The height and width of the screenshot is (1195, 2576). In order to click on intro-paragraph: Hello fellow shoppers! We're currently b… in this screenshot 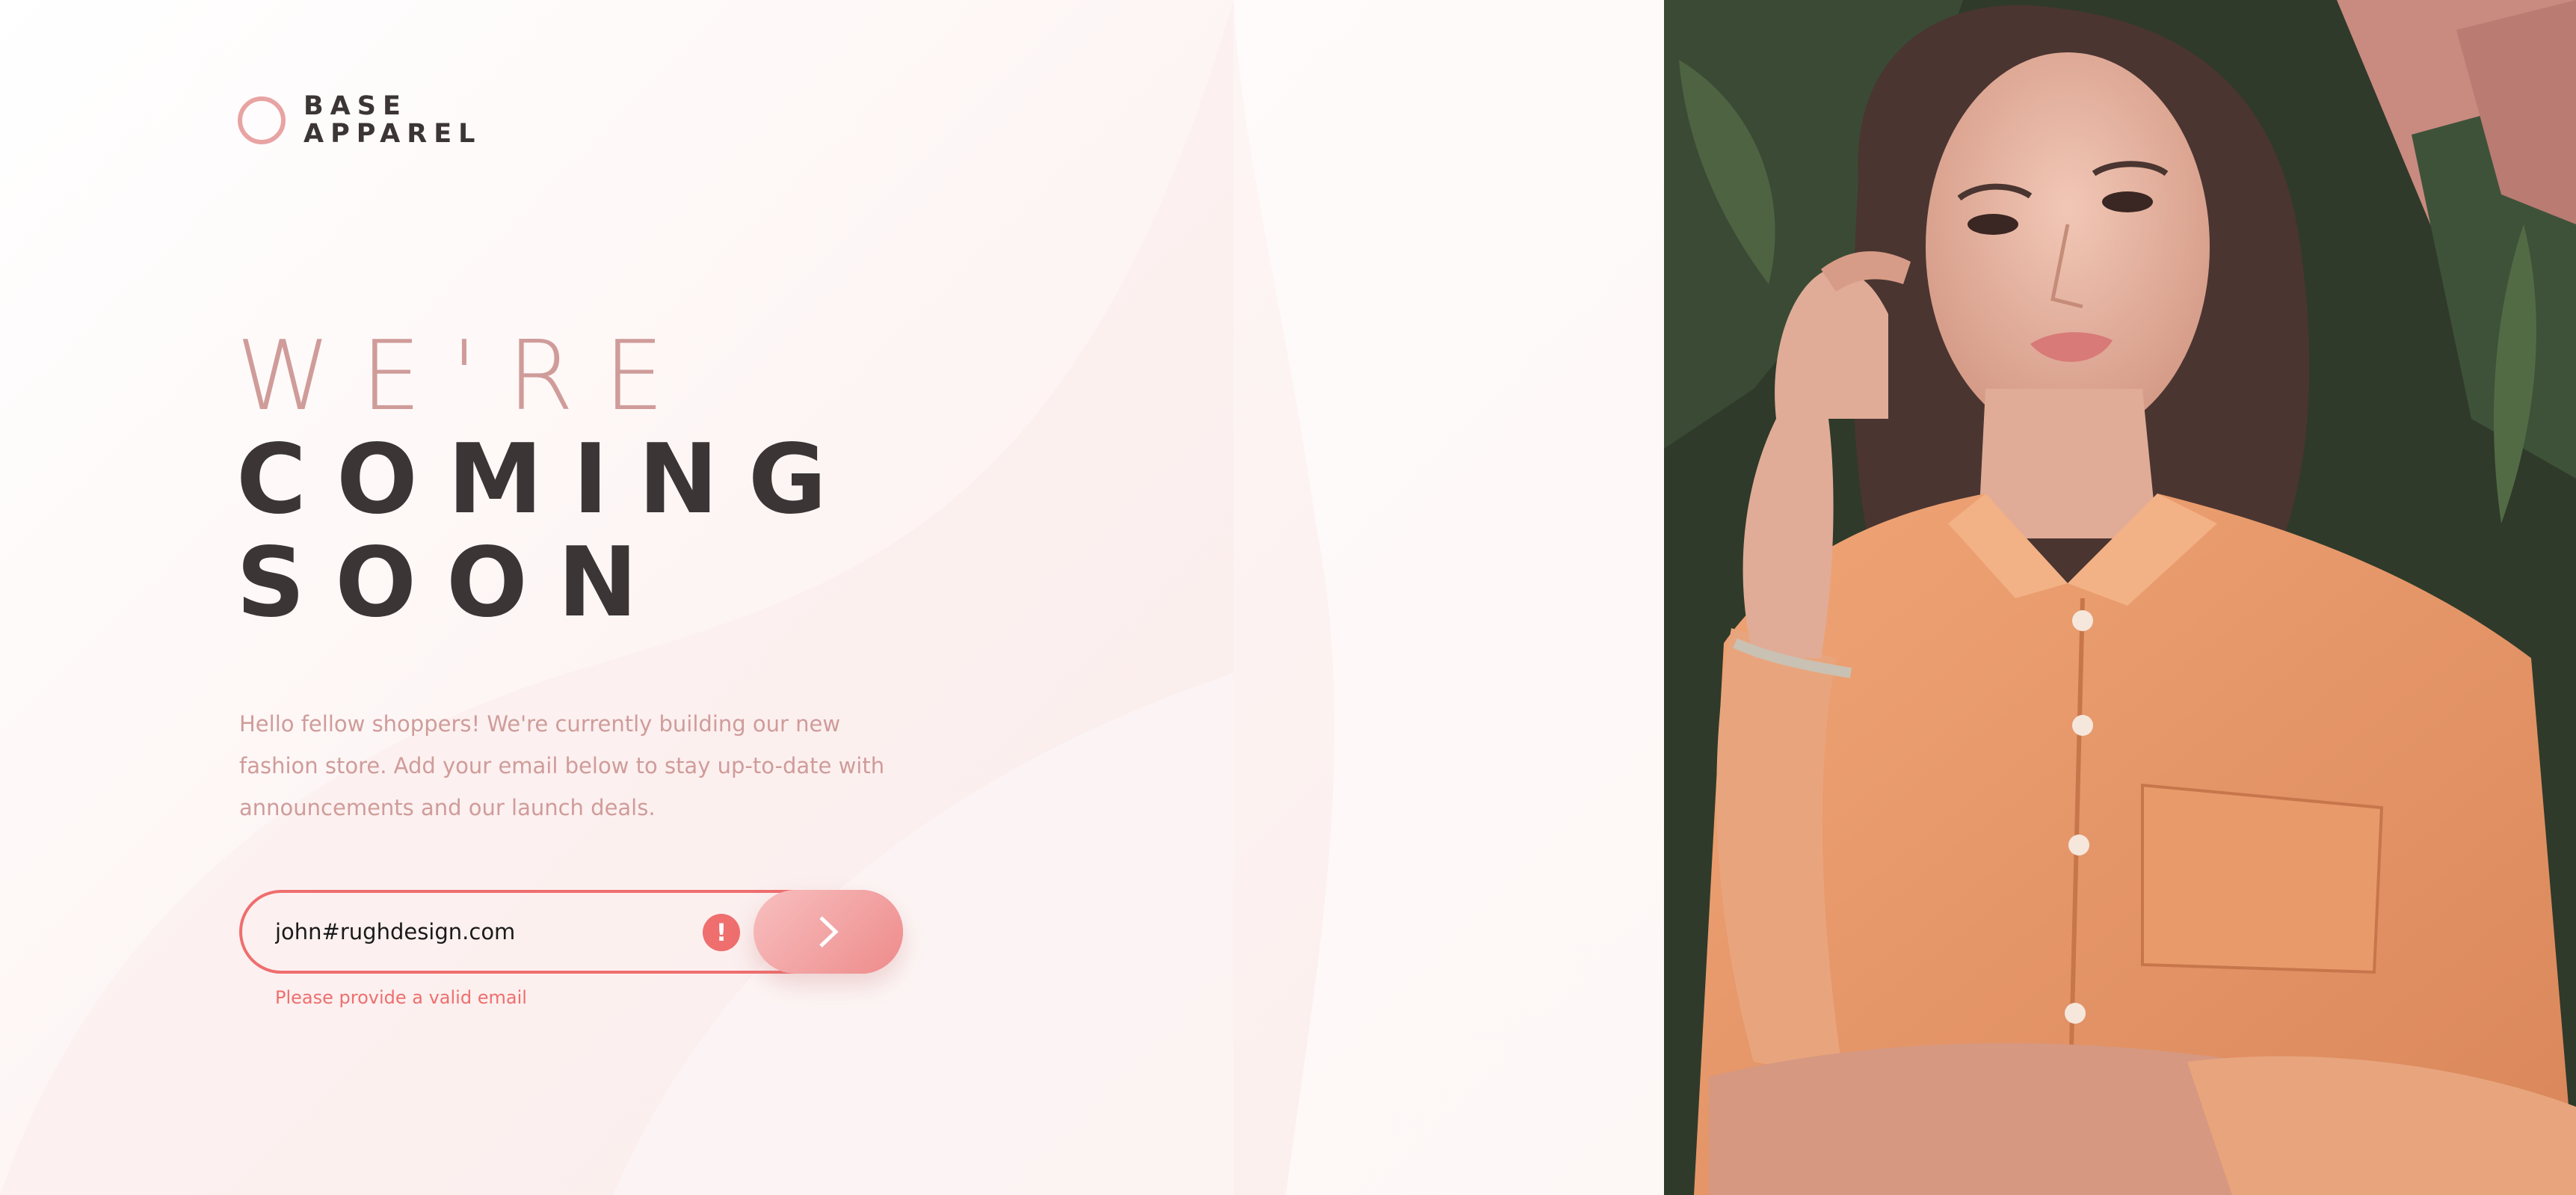, I will do `click(562, 765)`.